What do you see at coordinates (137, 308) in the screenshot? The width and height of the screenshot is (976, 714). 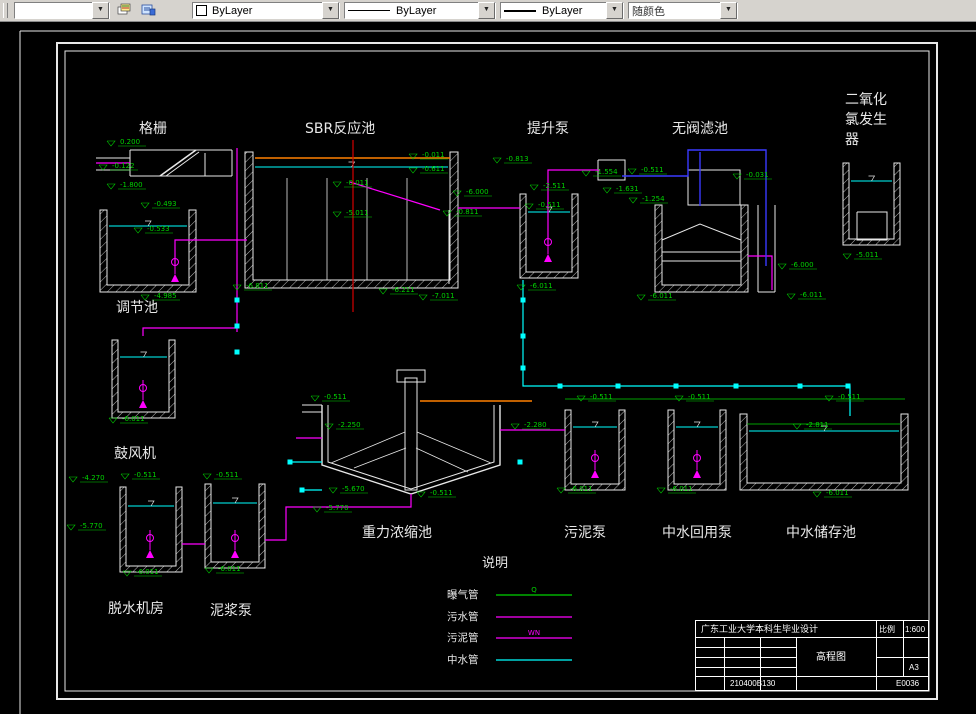 I see `process-label: 调节池` at bounding box center [137, 308].